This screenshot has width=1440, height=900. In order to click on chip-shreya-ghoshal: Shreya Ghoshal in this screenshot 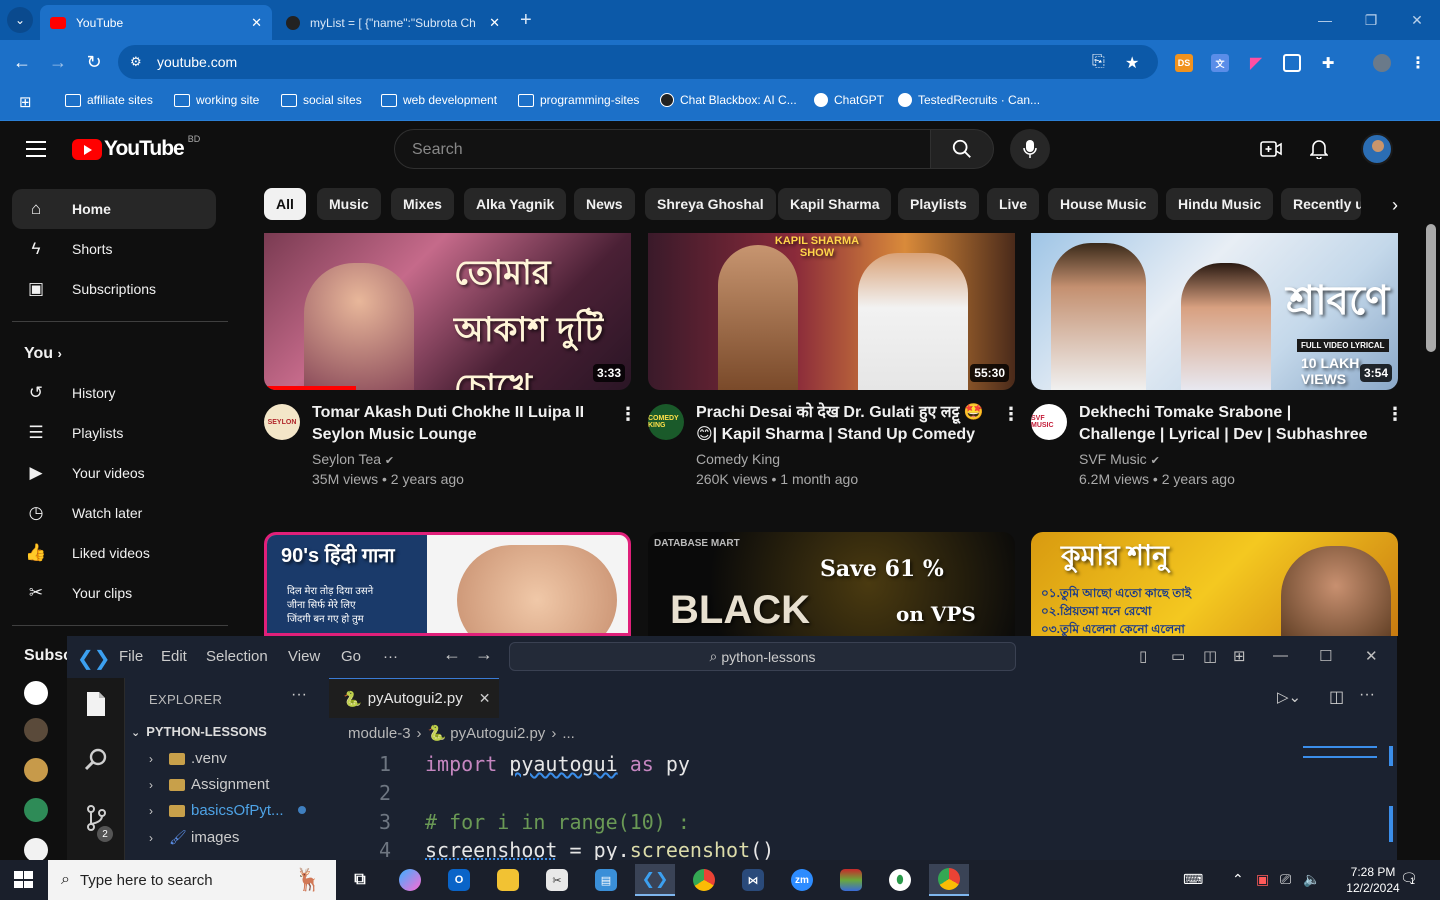, I will do `click(710, 204)`.